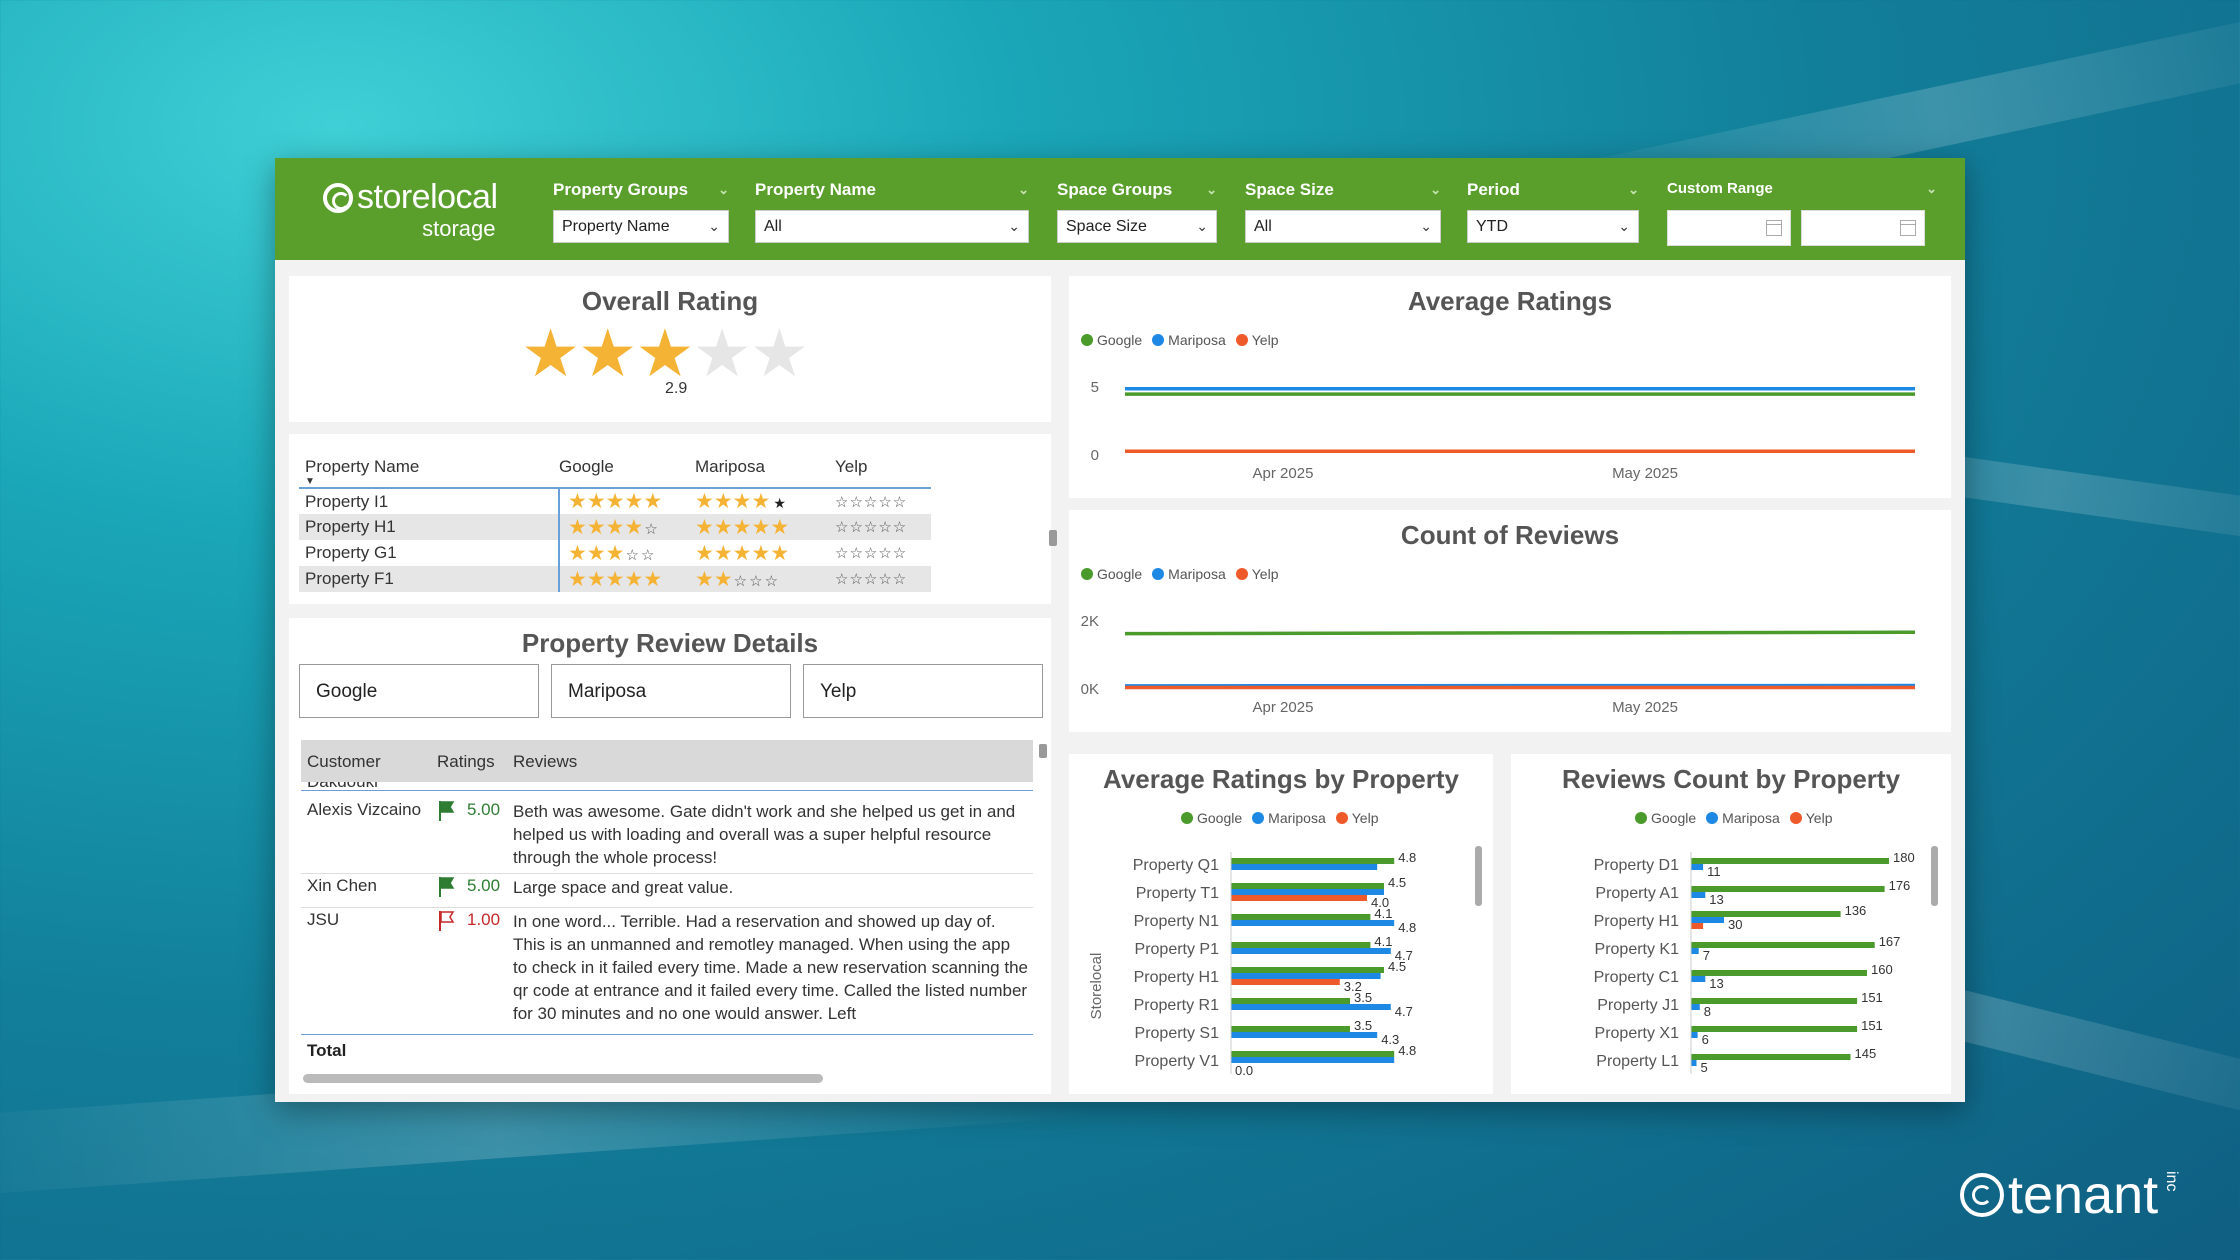 Image resolution: width=2240 pixels, height=1260 pixels. Describe the element at coordinates (429, 501) in the screenshot. I see `property-name-cell: Property I1` at that location.